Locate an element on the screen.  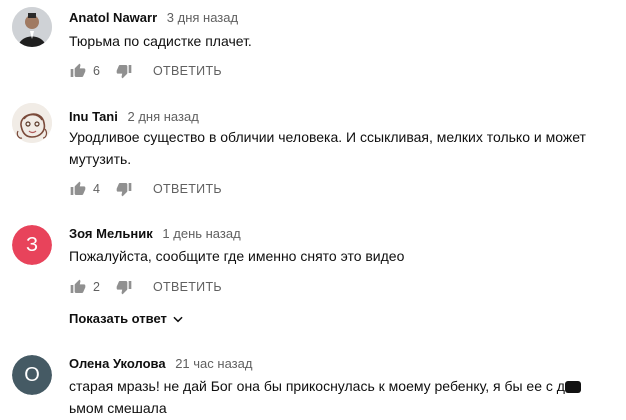
timestamp: 3 дня назад is located at coordinates (202, 17).